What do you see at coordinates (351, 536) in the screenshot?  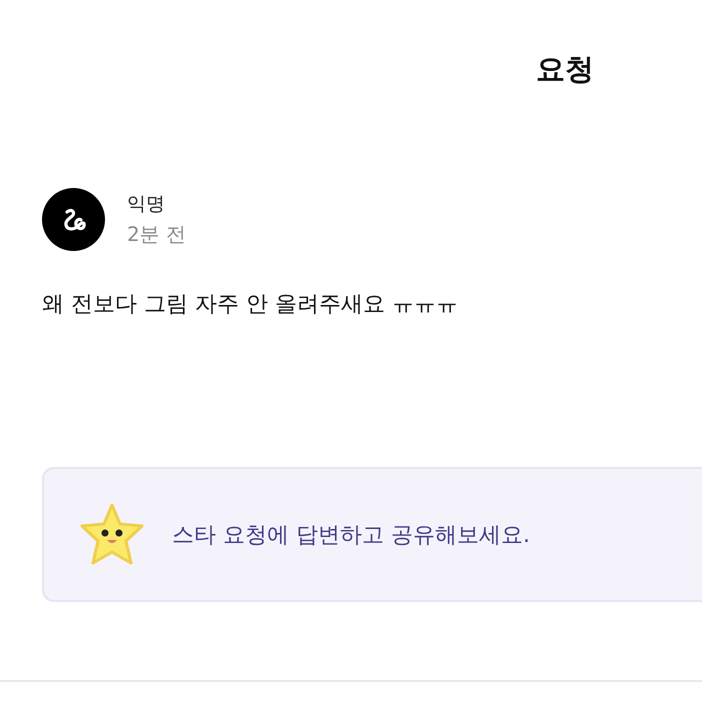 I see `banner-text: 스타 요청에 답변하고 공유해보세요.` at bounding box center [351, 536].